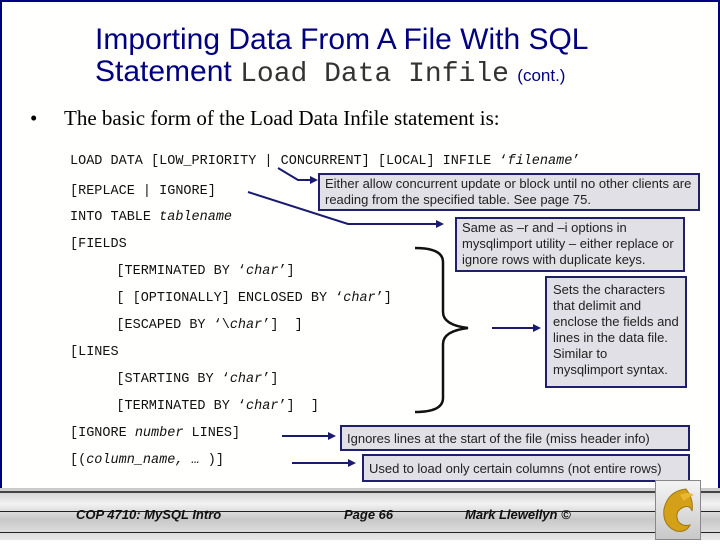 The image size is (720, 544). Describe the element at coordinates (518, 514) in the screenshot. I see `footer-author: Mark Llewellyn ©` at that location.